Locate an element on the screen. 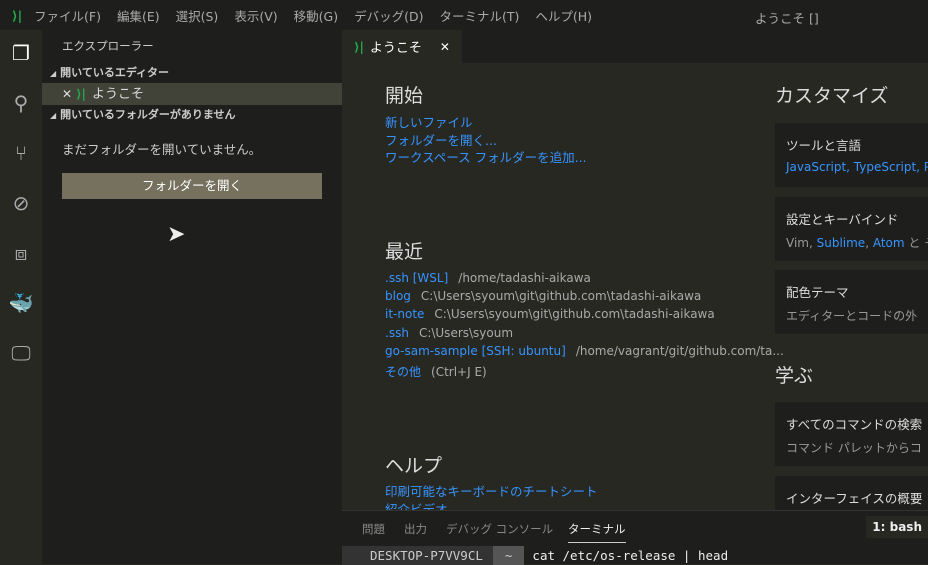 This screenshot has height=565, width=928. no-folder-section: ◢ 開いているフォルダーがありません is located at coordinates (192, 115).